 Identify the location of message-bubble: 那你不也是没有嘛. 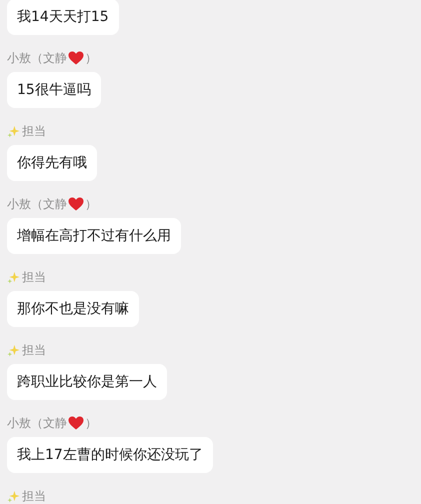
(73, 309).